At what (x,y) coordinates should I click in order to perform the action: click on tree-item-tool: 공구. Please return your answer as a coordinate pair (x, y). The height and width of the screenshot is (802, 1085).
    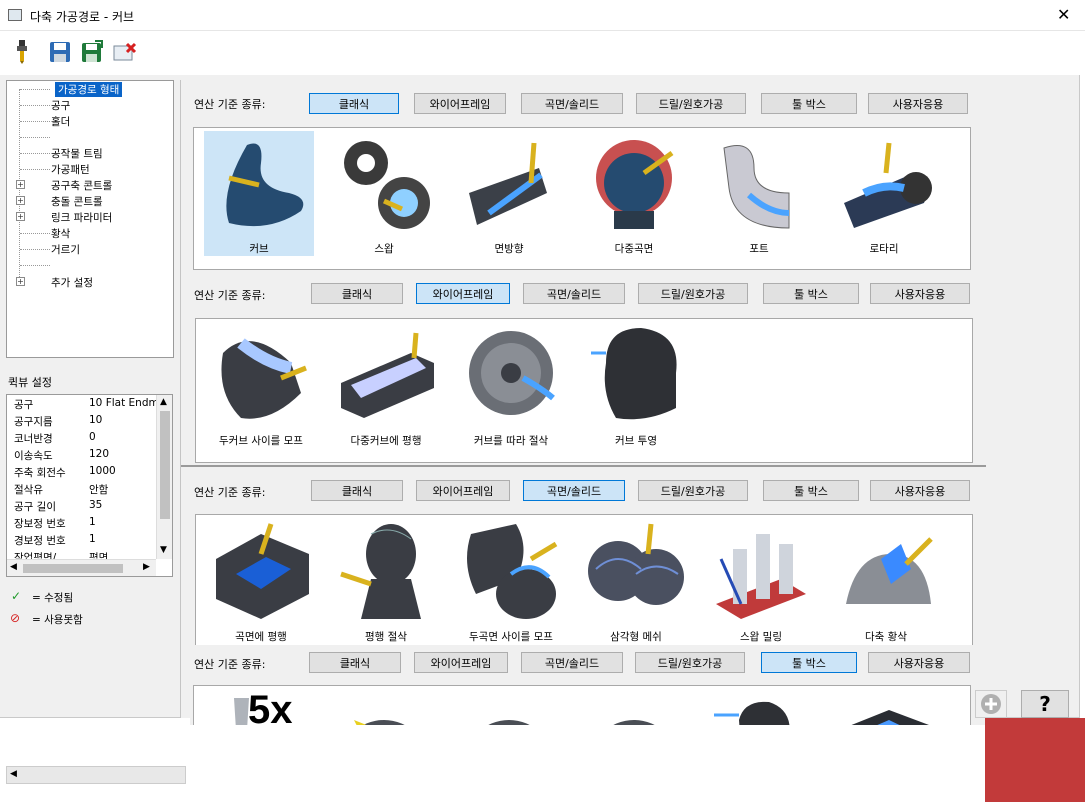
    Looking at the image, I should click on (60, 105).